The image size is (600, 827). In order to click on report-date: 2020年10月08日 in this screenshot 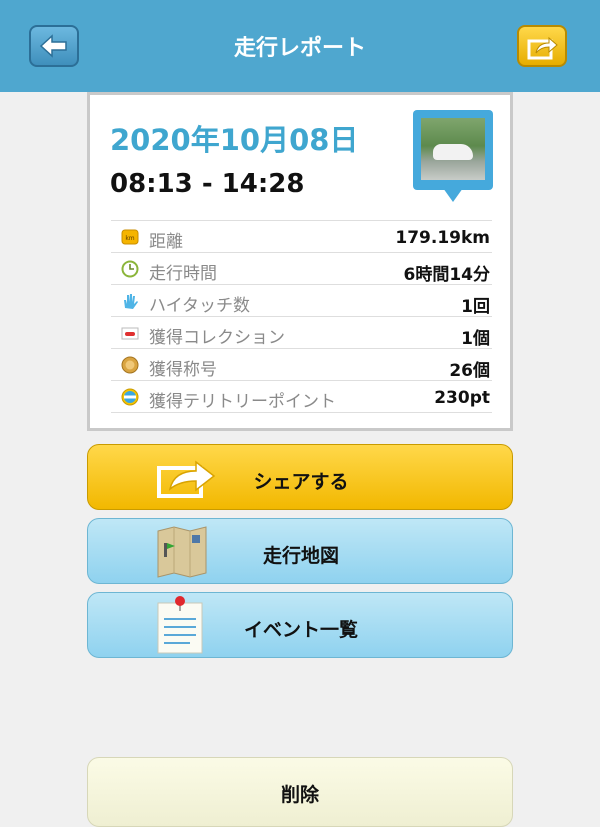, I will do `click(234, 140)`.